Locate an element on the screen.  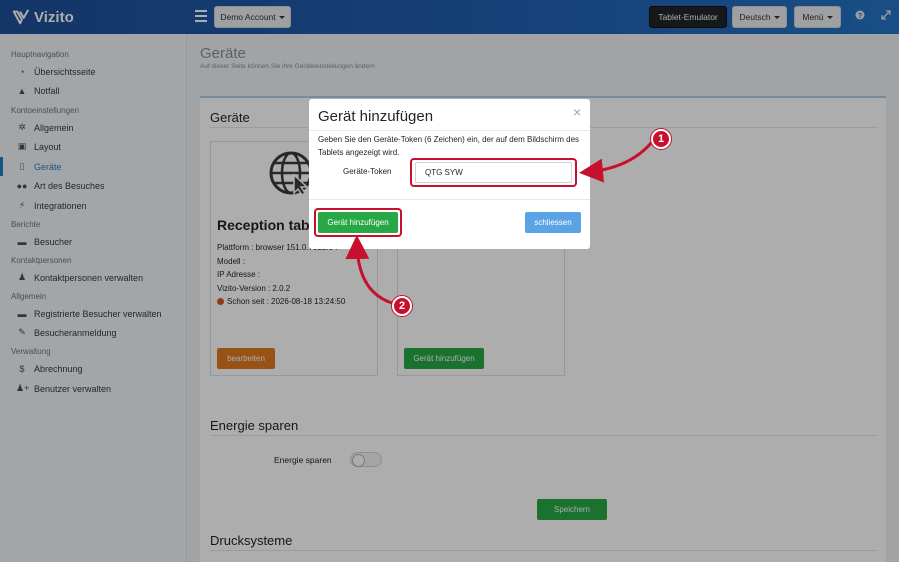
close-icon: × is located at coordinates (577, 112).